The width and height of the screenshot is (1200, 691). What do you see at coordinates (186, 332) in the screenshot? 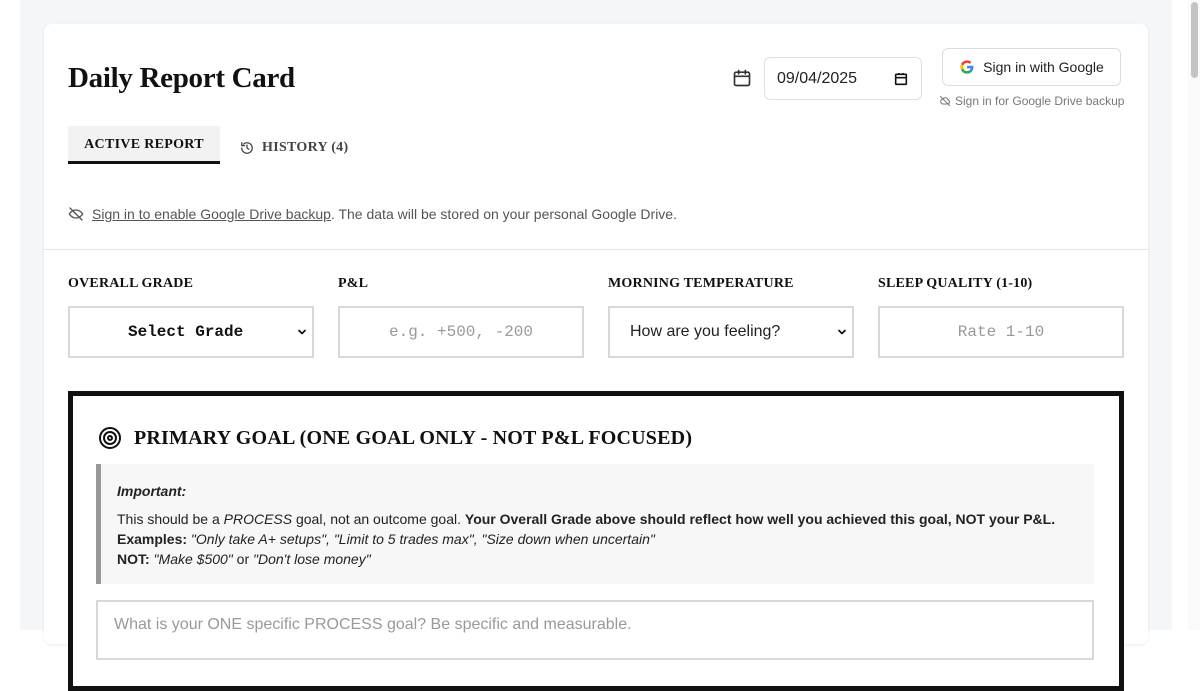
I see `overall-grade-value: Select Grade` at bounding box center [186, 332].